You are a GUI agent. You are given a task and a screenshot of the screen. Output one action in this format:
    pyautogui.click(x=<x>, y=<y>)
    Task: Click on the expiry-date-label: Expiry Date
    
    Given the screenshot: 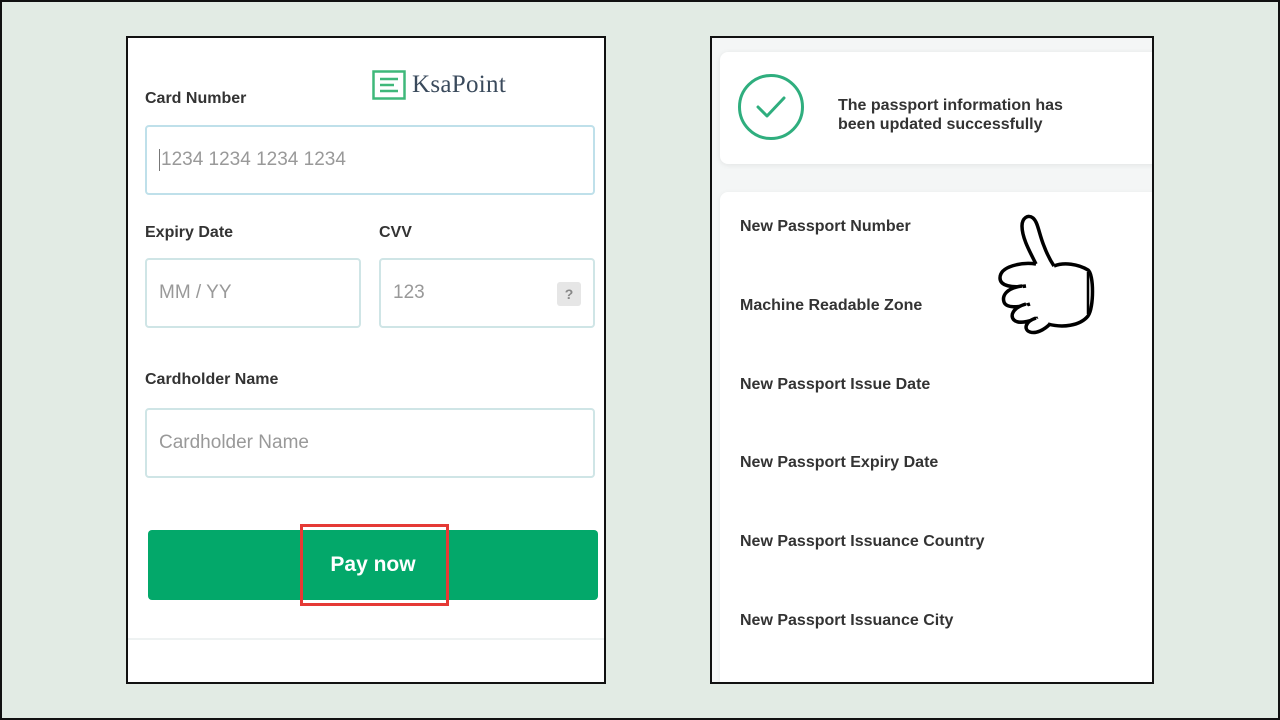 What is the action you would take?
    pyautogui.click(x=189, y=232)
    